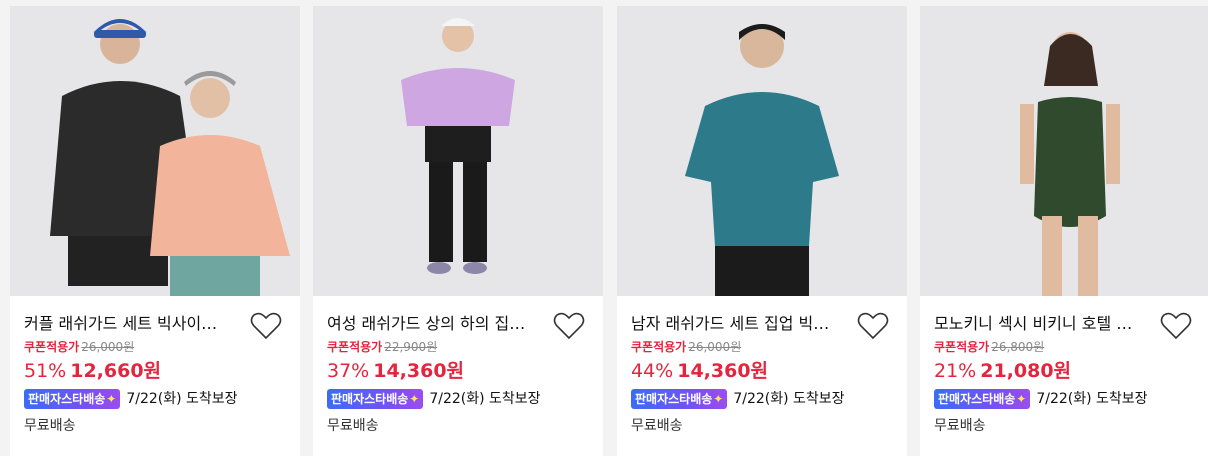 Image resolution: width=1208 pixels, height=456 pixels. What do you see at coordinates (1026, 371) in the screenshot?
I see `sale-price: 21,080원` at bounding box center [1026, 371].